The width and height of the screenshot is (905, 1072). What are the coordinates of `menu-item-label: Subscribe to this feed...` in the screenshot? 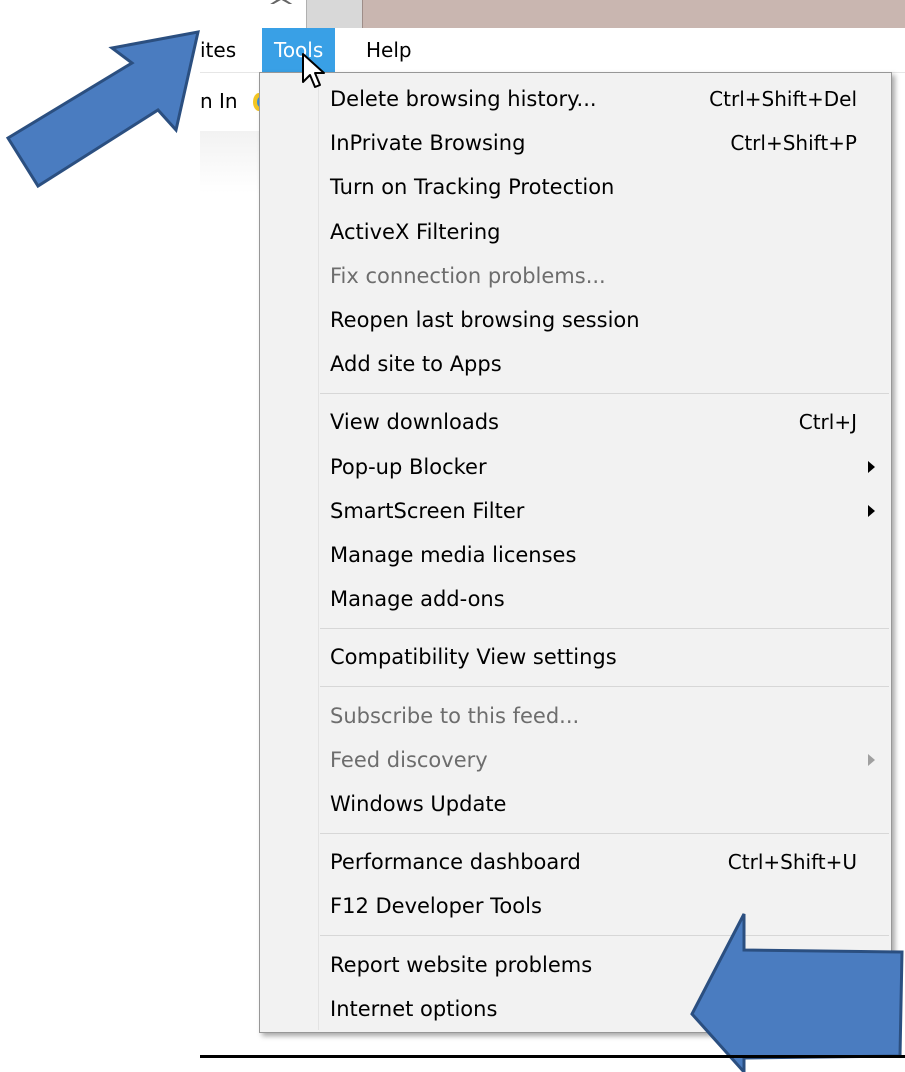 It's located at (455, 715).